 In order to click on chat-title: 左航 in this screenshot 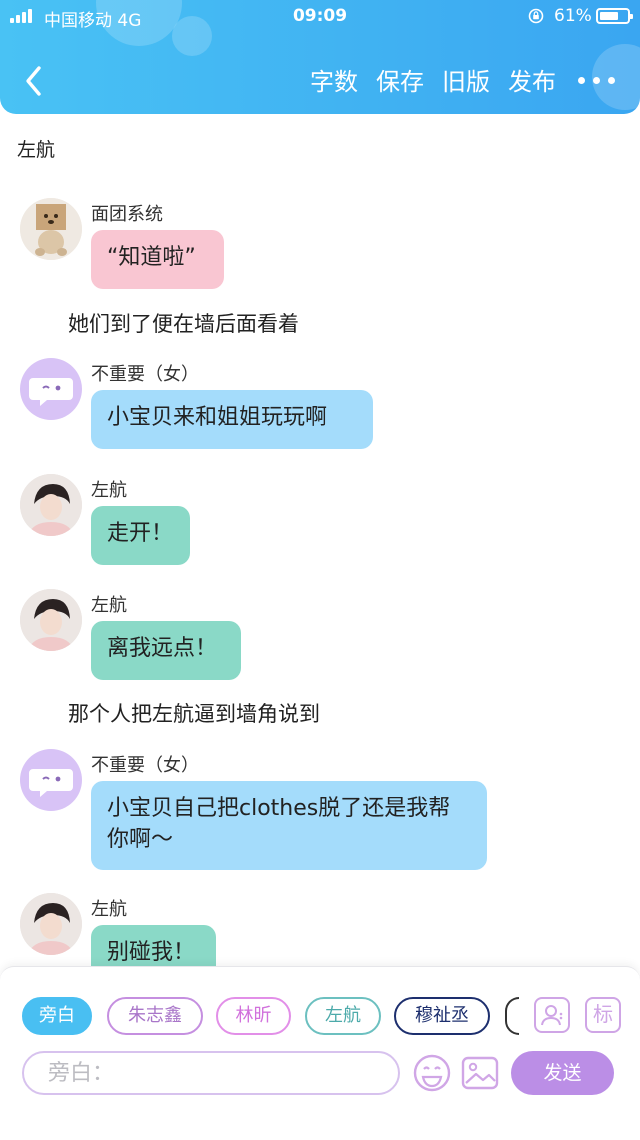, I will do `click(36, 150)`.